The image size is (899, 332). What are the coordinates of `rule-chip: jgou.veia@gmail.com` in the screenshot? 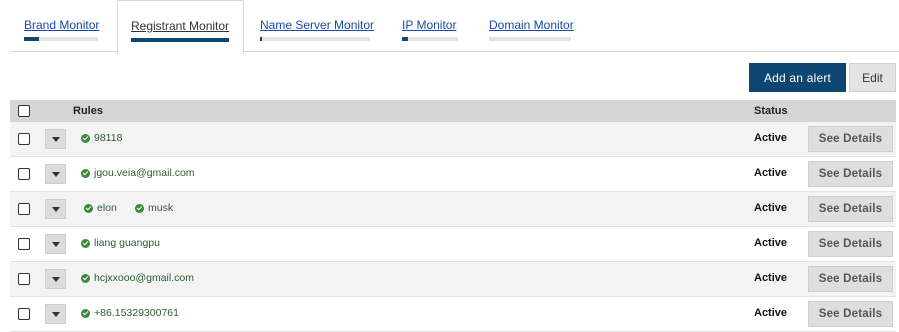 It's located at (138, 173).